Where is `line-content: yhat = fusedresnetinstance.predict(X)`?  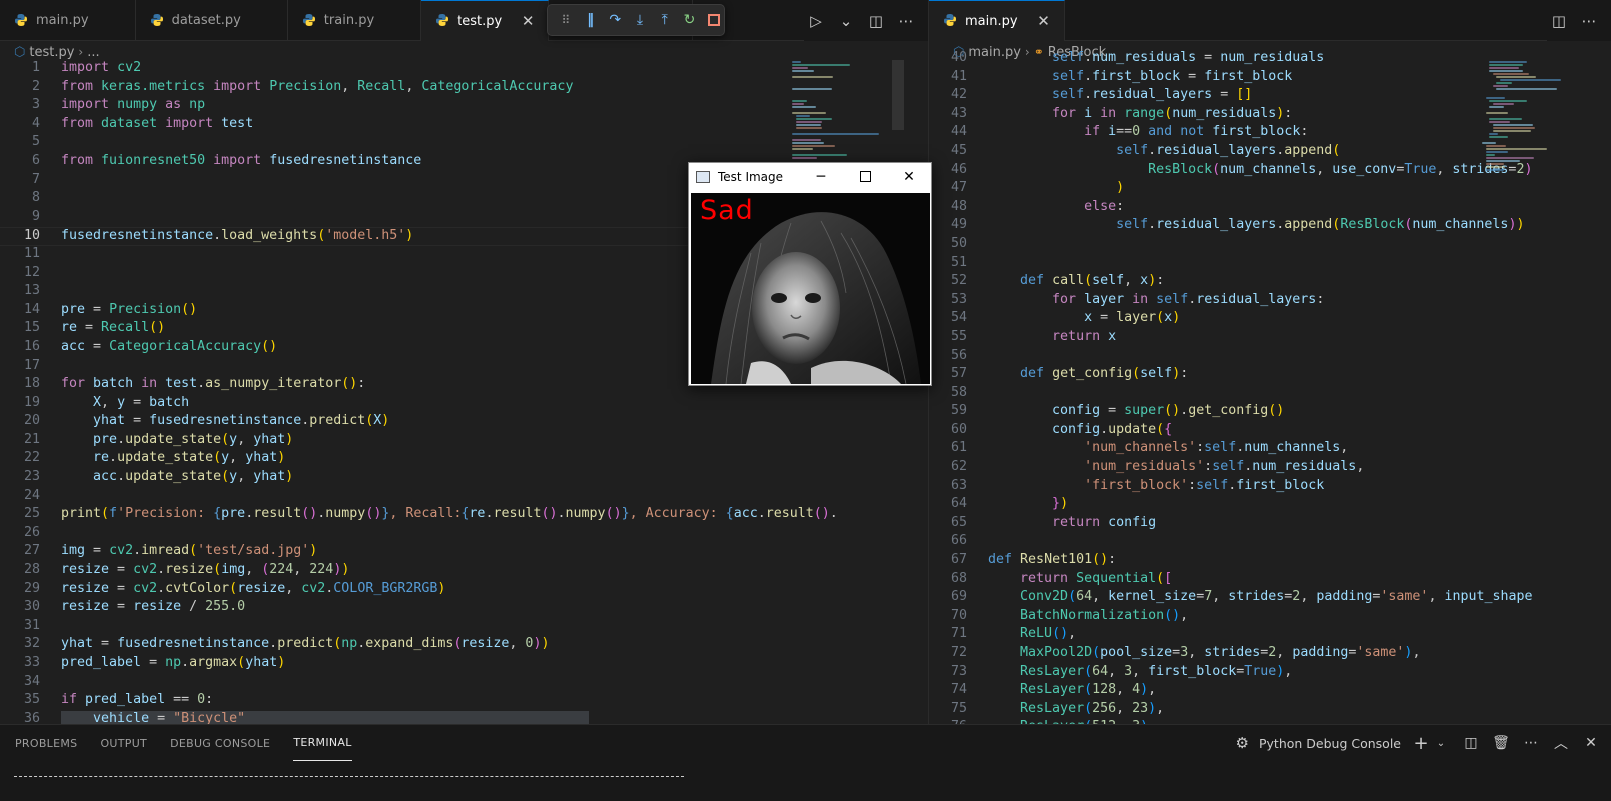
line-content: yhat = fusedresnetinstance.predict(X) is located at coordinates (241, 421).